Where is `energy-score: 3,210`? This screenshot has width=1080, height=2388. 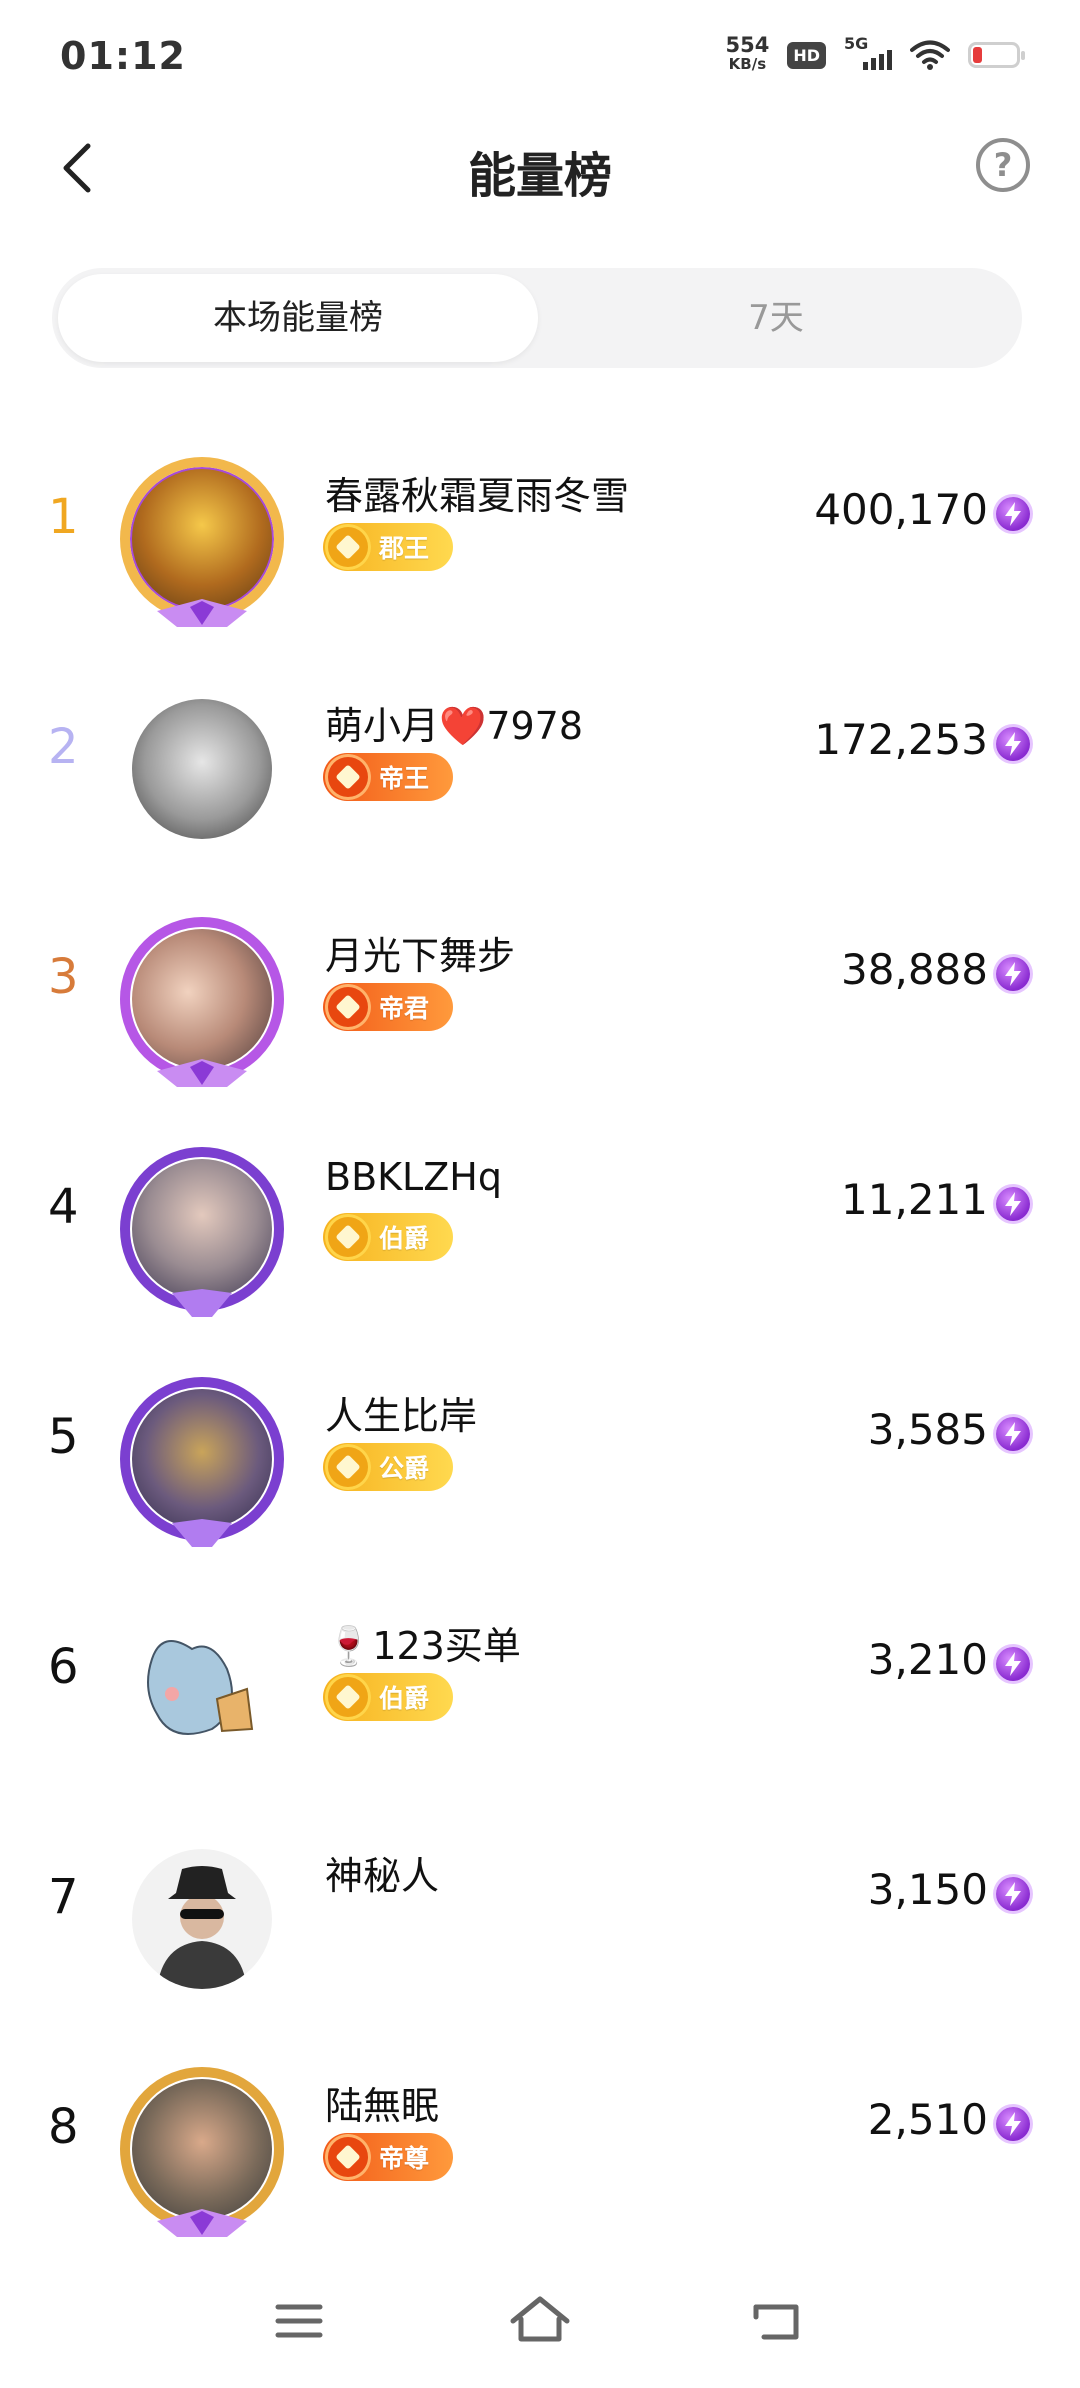
energy-score: 3,210 is located at coordinates (927, 1659).